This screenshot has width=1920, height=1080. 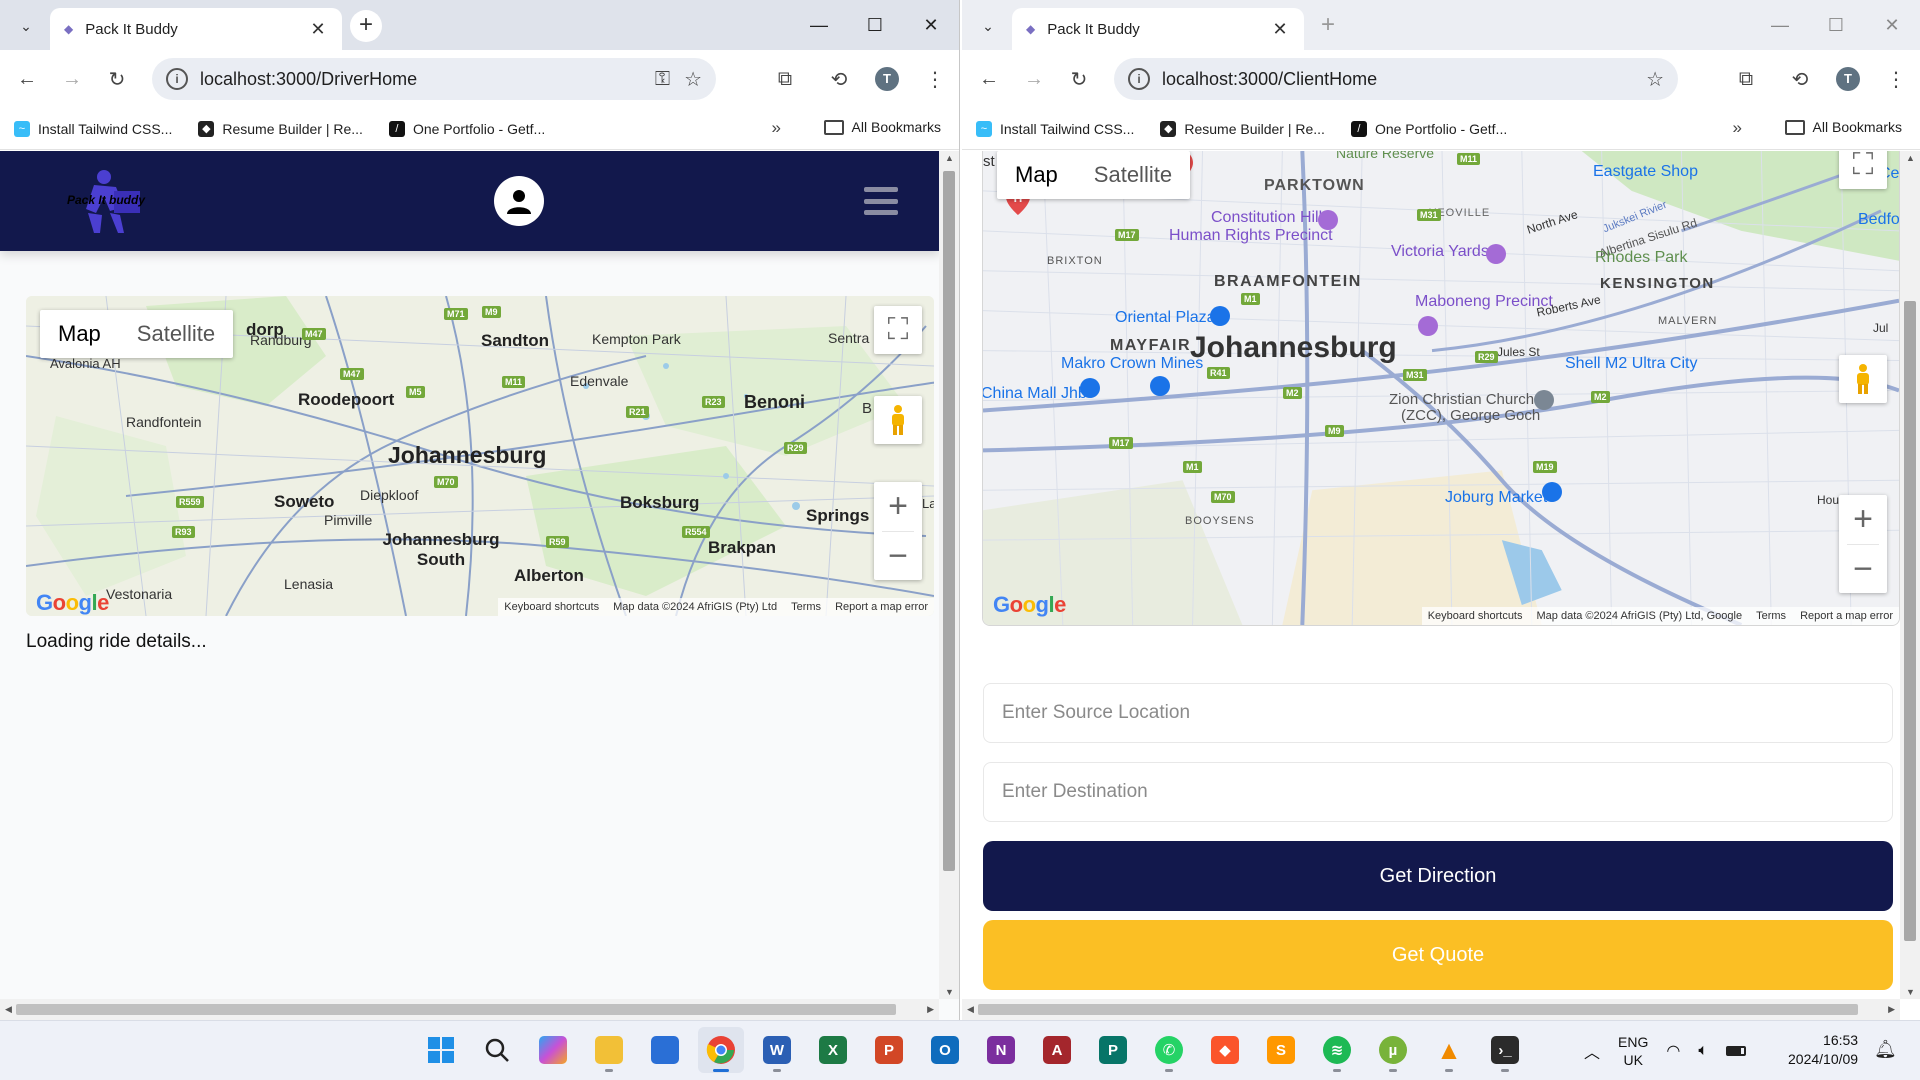 I want to click on search-icon, so click(x=497, y=1050).